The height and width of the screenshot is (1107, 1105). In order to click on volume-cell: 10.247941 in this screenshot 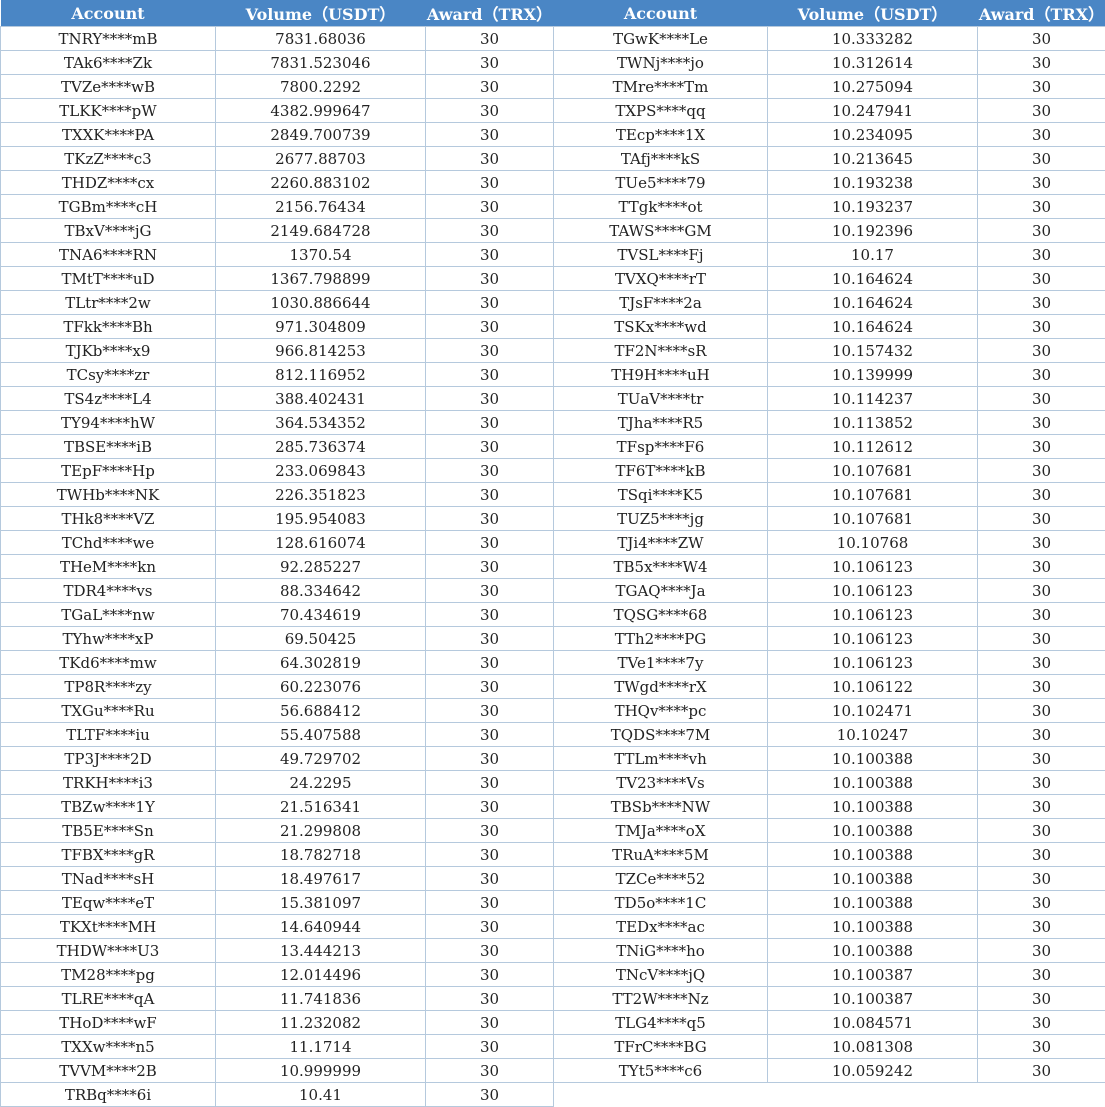, I will do `click(873, 111)`.